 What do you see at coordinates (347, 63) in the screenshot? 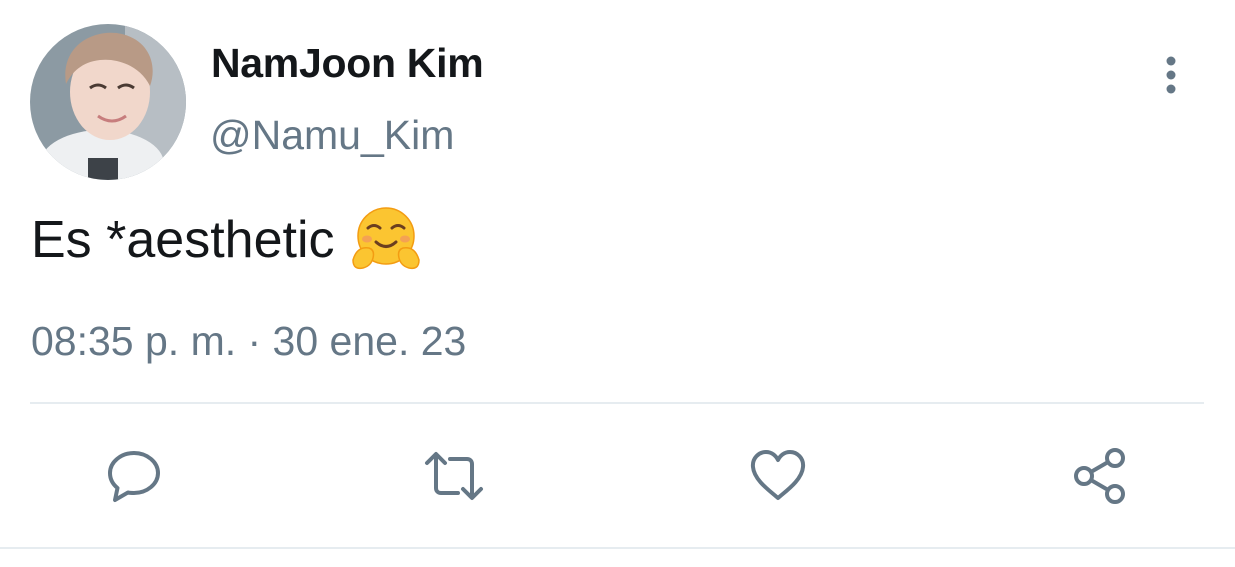
I see `display-name: NamJoon Kim` at bounding box center [347, 63].